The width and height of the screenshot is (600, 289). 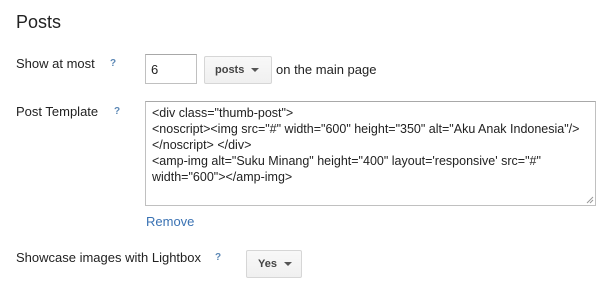 What do you see at coordinates (326, 69) in the screenshot?
I see `main-page-suffix: on the main page` at bounding box center [326, 69].